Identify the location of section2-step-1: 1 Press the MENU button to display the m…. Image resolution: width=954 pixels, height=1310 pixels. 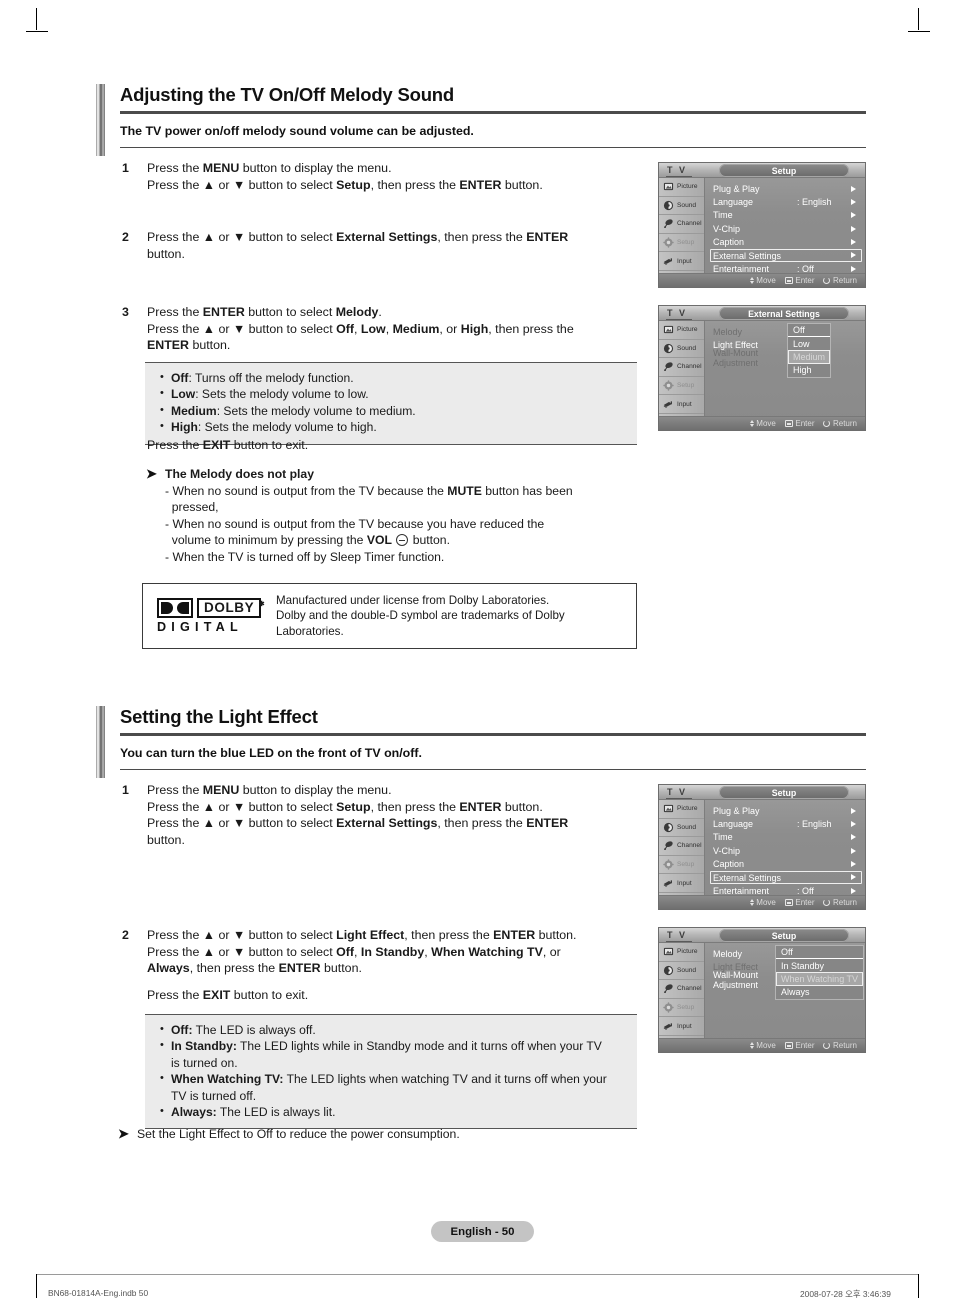
(392, 815).